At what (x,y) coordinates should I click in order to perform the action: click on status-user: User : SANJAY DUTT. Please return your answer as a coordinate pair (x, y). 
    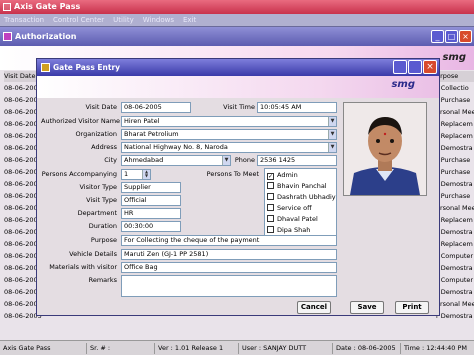
    Looking at the image, I should click on (272, 348).